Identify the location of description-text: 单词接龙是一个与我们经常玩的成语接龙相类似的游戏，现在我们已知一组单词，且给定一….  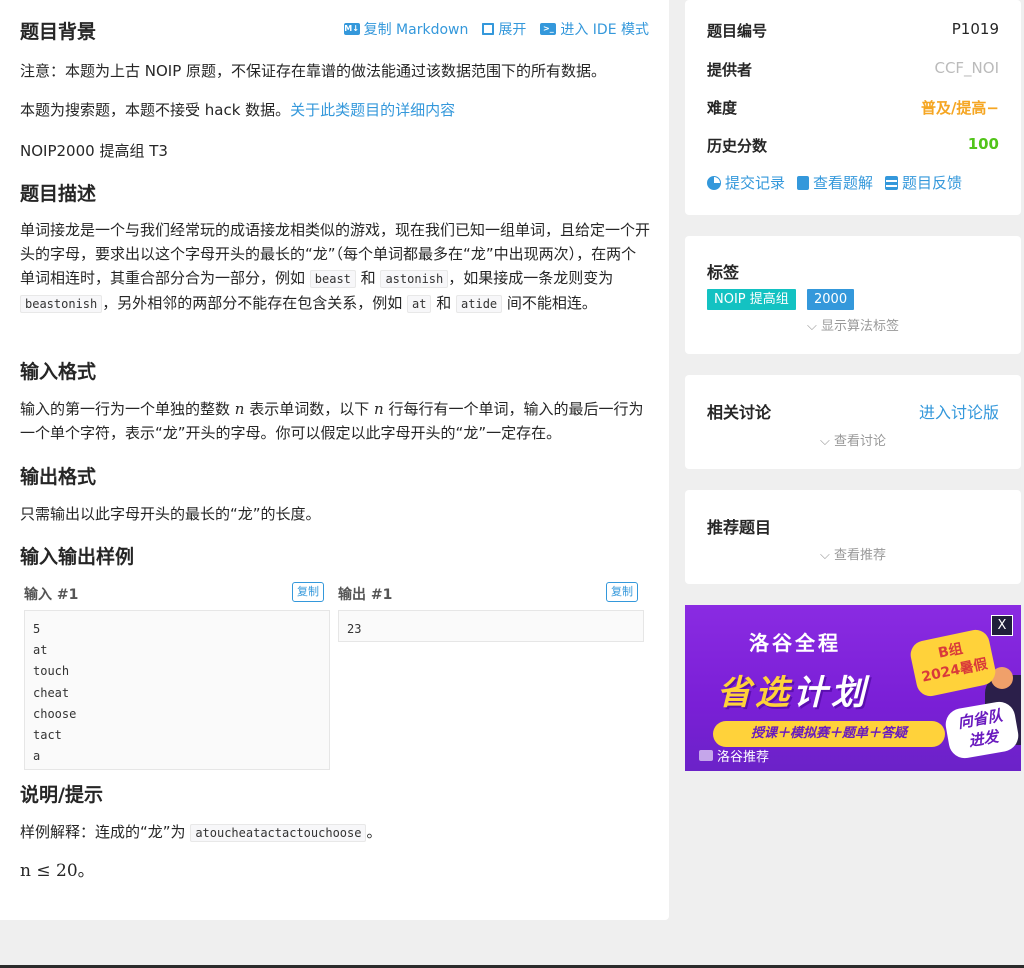
(335, 267).